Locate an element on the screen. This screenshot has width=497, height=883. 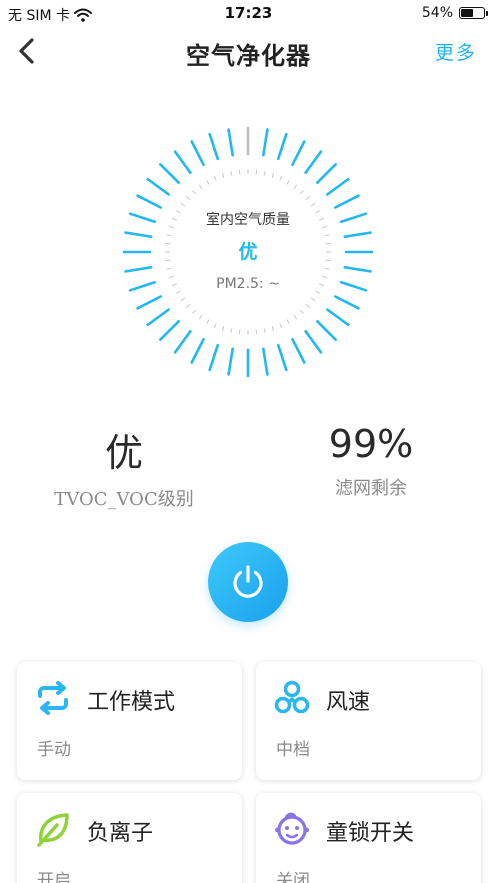
work-mode-value: 手动 is located at coordinates (54, 750).